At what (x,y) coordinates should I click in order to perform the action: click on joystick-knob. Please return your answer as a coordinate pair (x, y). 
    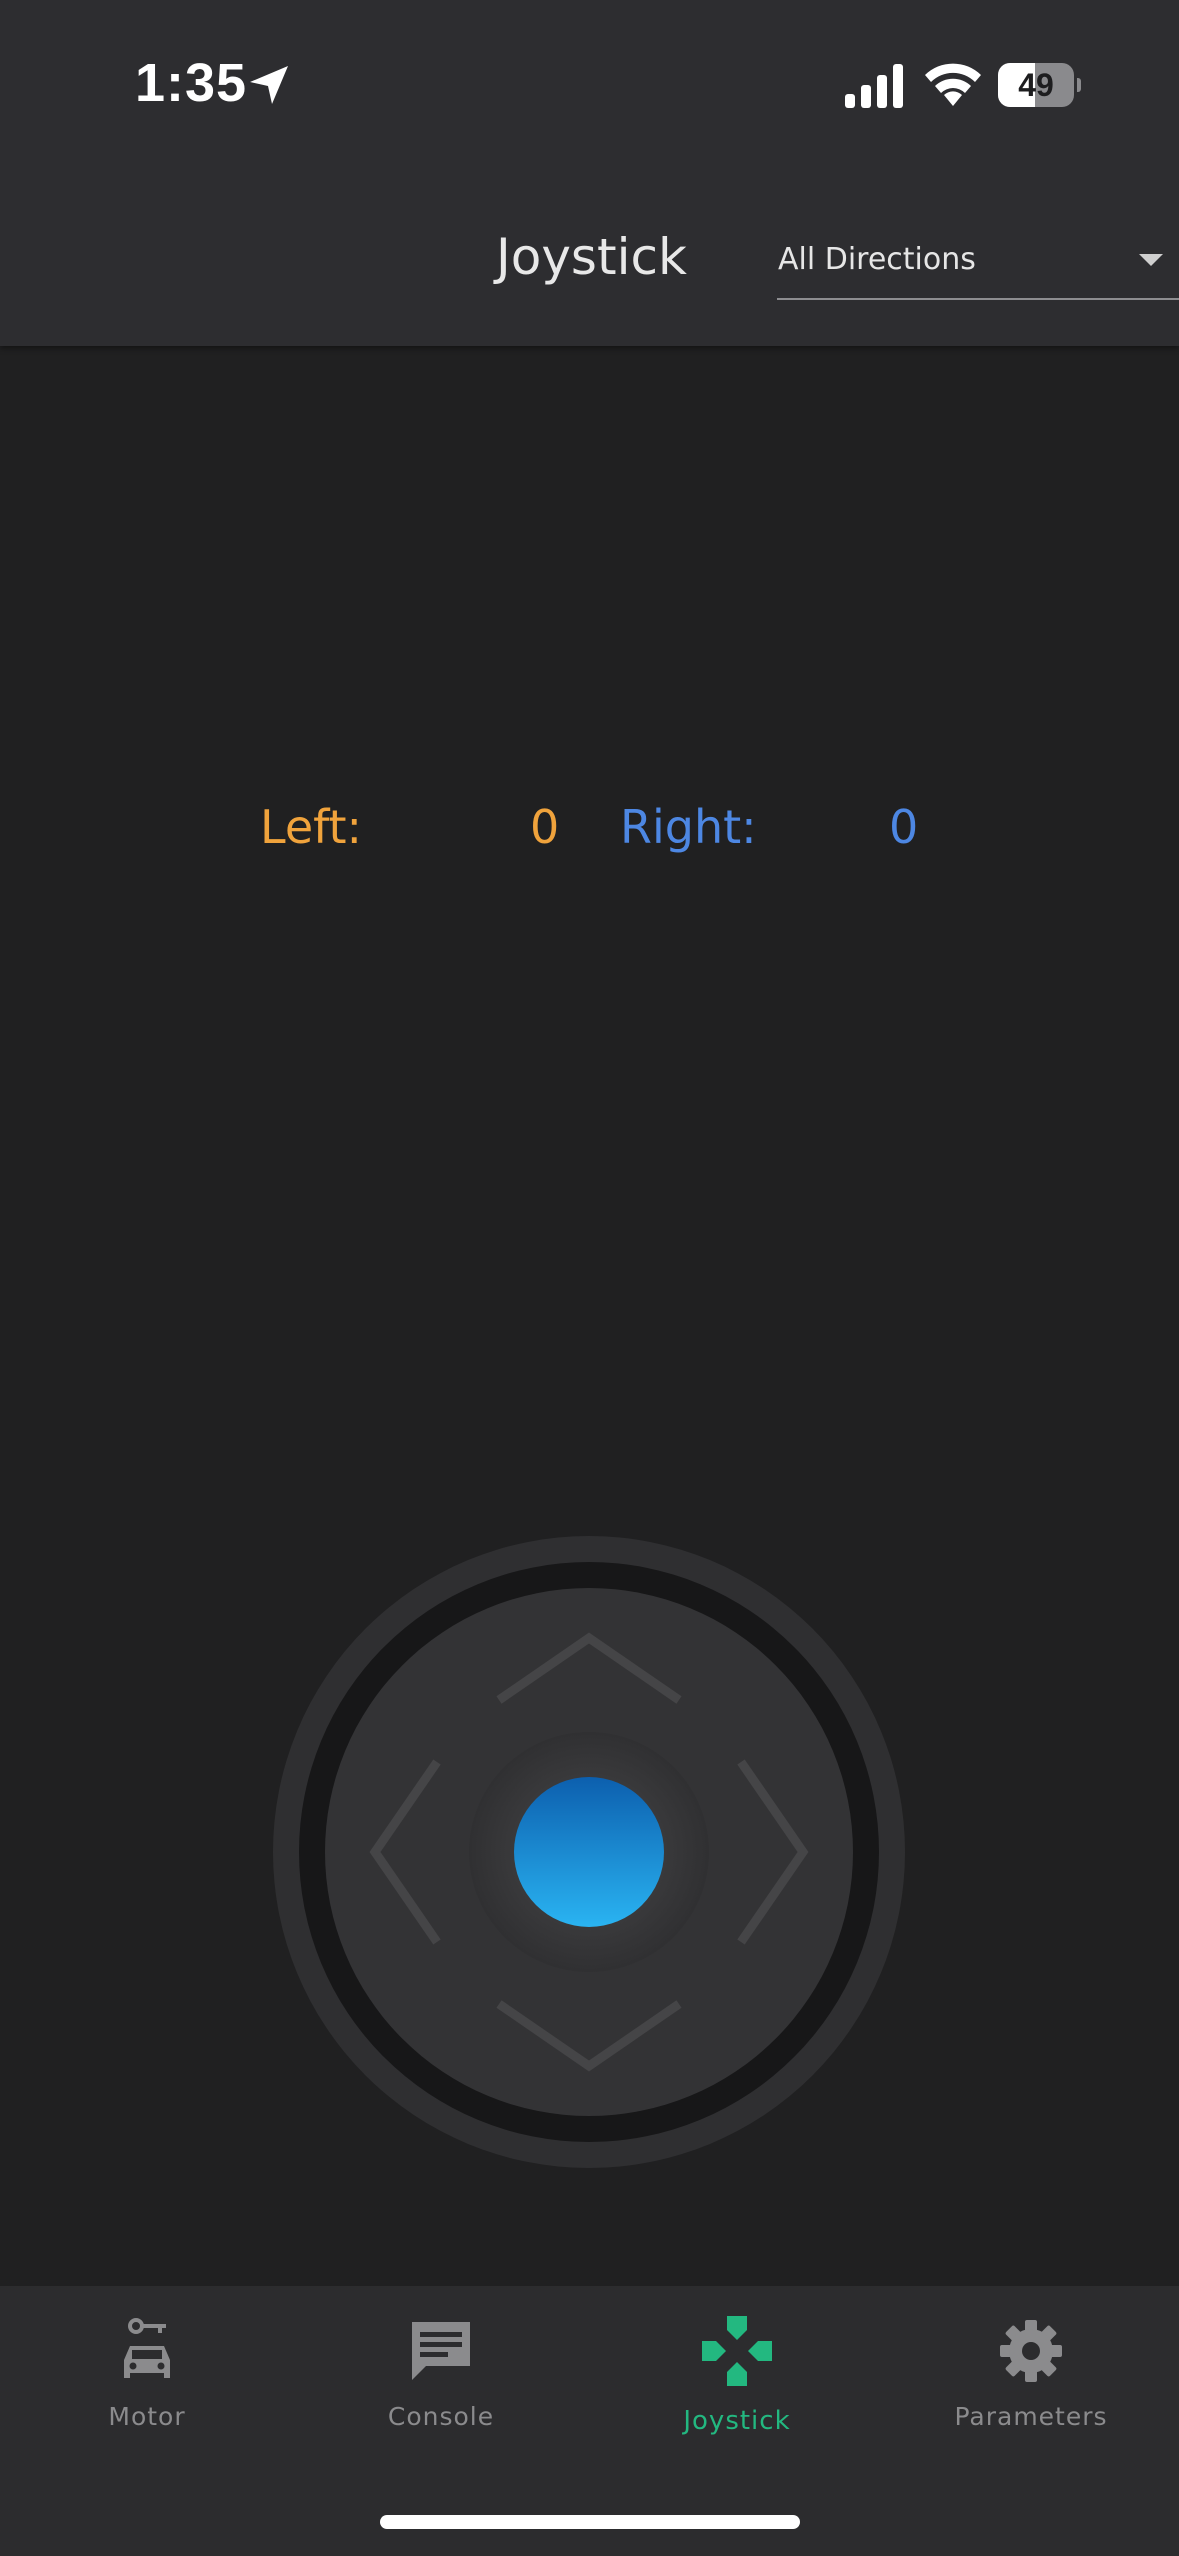
    Looking at the image, I should click on (589, 1852).